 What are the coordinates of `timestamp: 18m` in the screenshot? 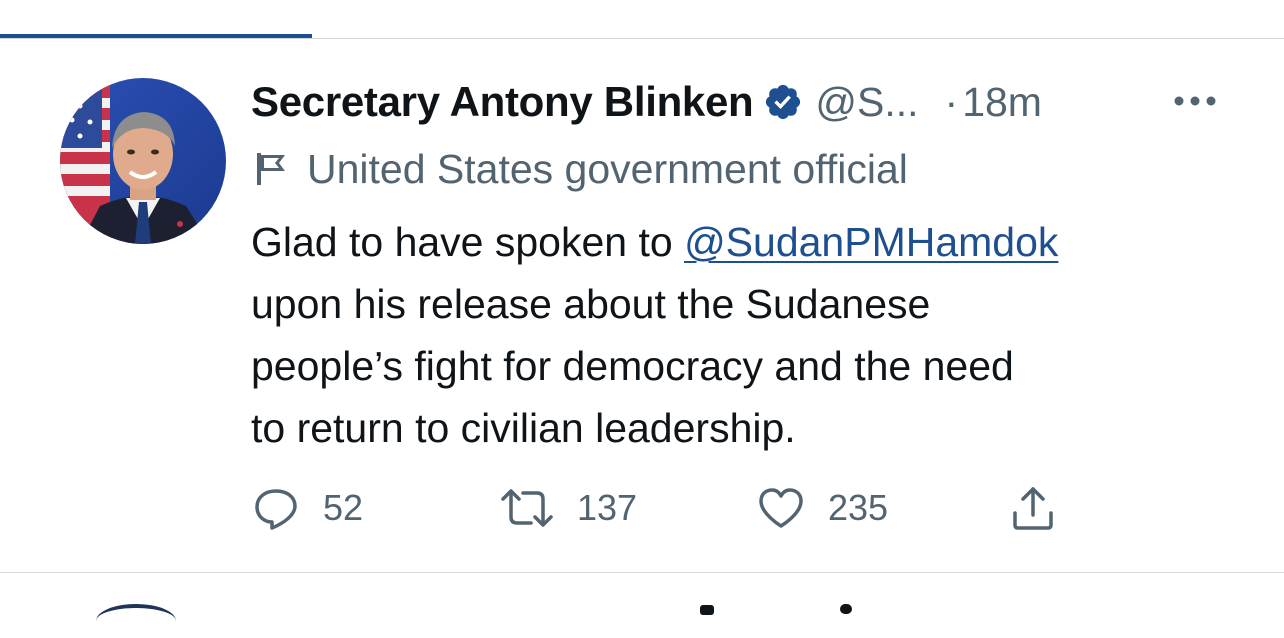 It's located at (1002, 102).